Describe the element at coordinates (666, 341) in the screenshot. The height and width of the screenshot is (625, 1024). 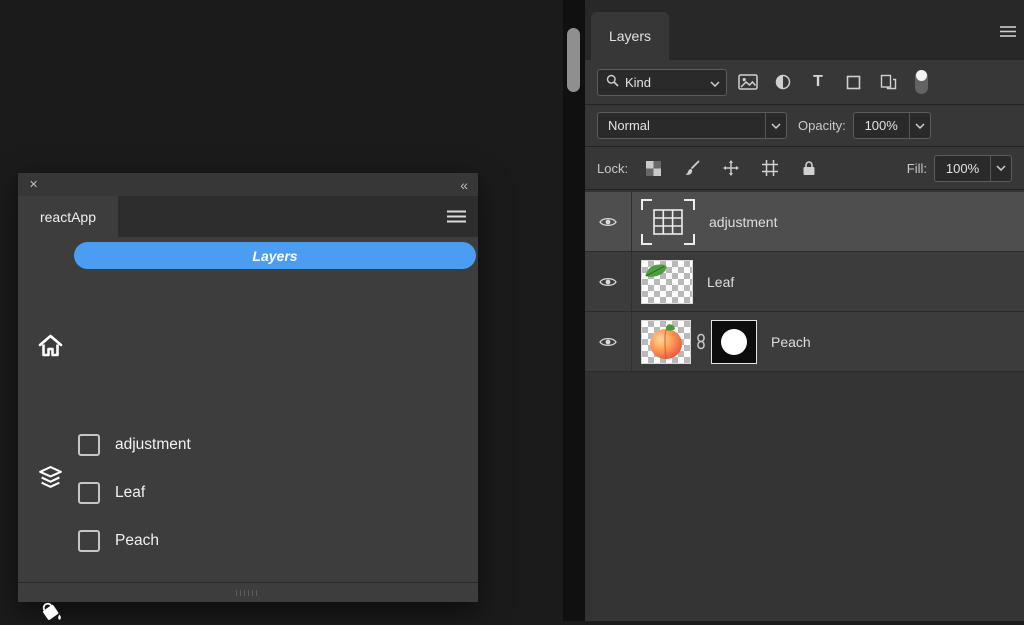
I see `peach-layer-thumbnail` at that location.